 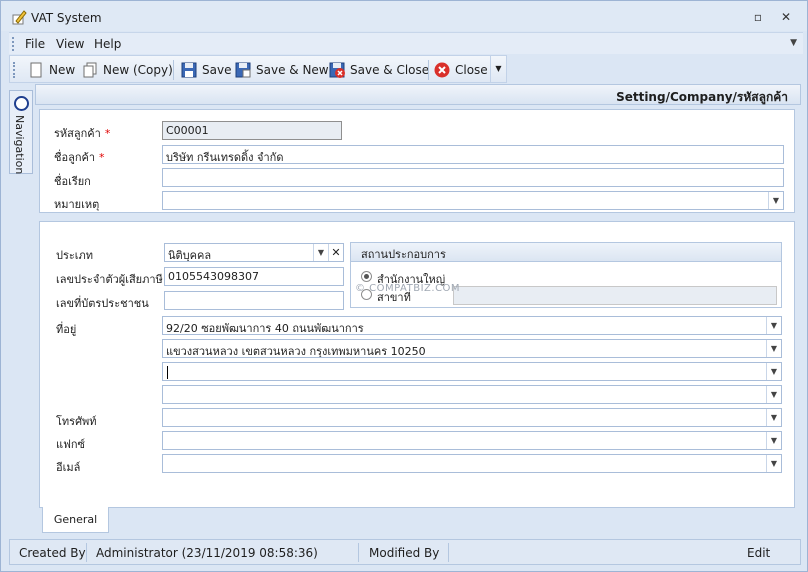 What do you see at coordinates (566, 275) in the screenshot?
I see `establishment-group: สถานประกอบการ สำนักงานใหญ่ สาขาที่` at bounding box center [566, 275].